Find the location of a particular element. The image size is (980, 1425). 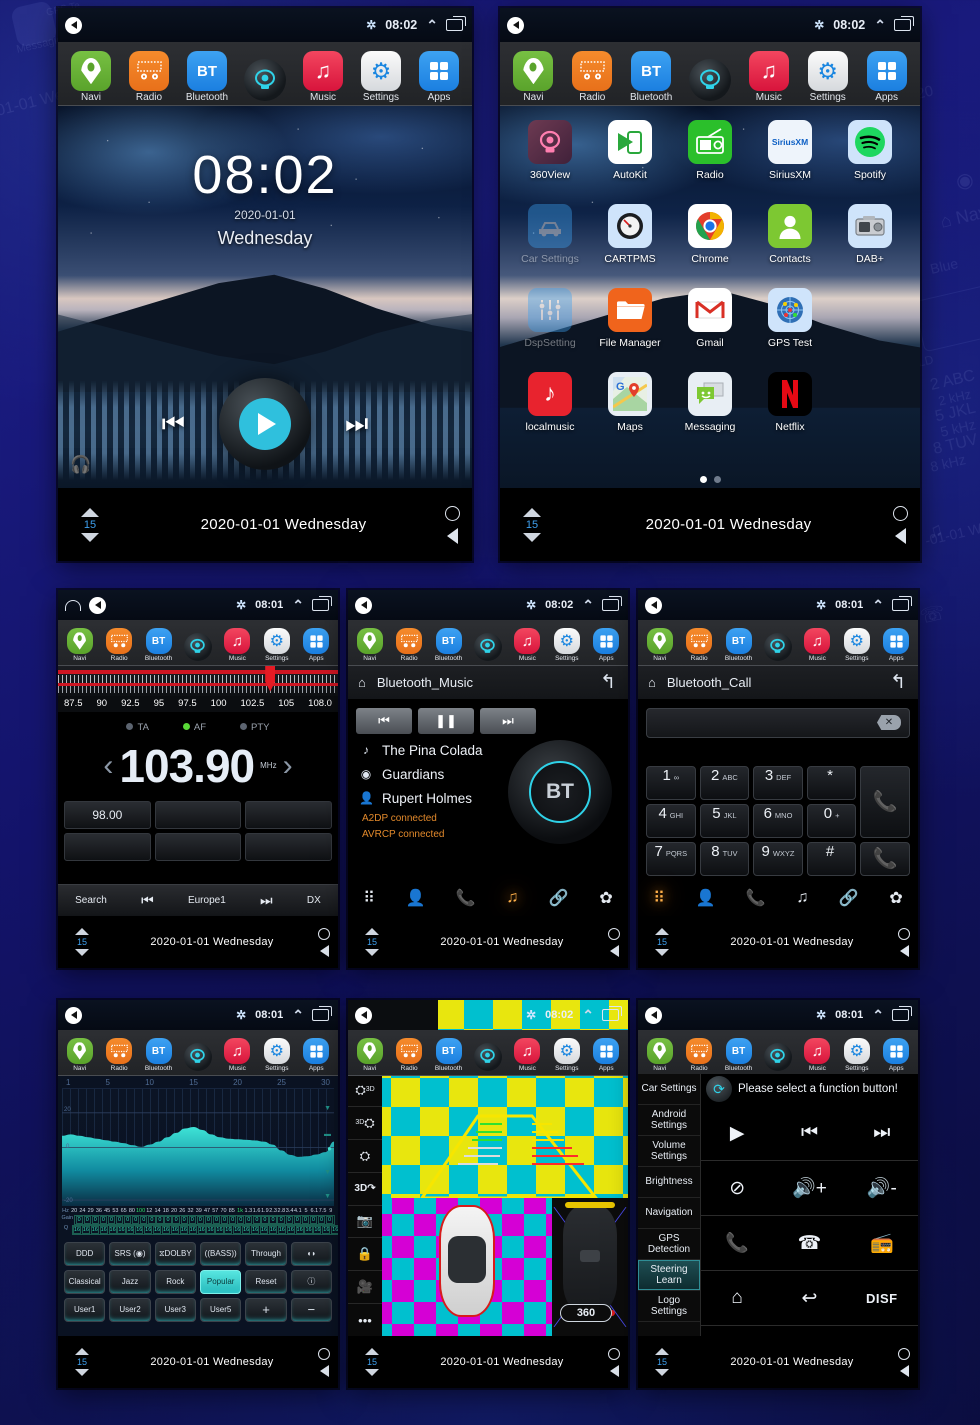

eq-preset-8: Rock is located at coordinates (175, 1281).